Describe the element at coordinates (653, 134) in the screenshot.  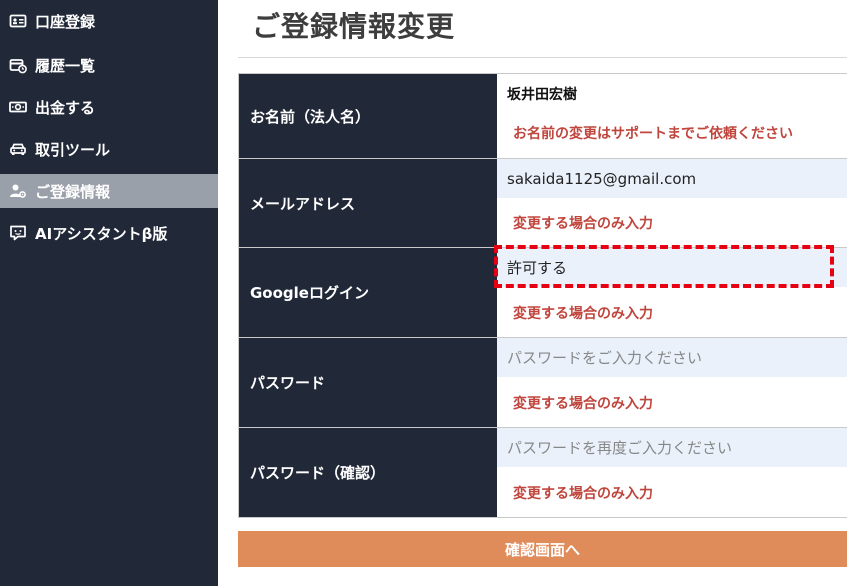
I see `name-change-note: お名前の変更はサポートまでご依頼ください` at that location.